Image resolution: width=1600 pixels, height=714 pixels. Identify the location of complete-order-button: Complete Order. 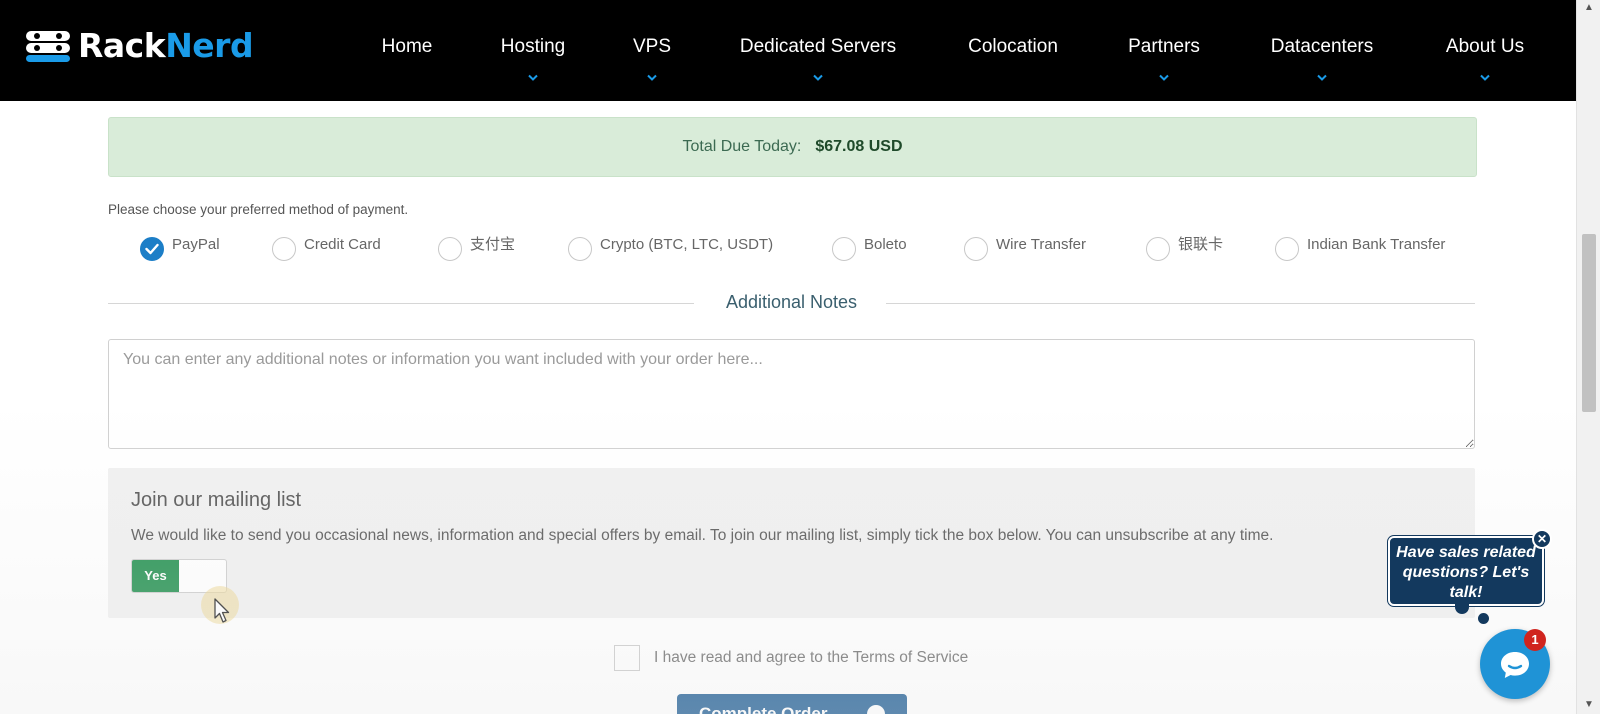
(792, 704).